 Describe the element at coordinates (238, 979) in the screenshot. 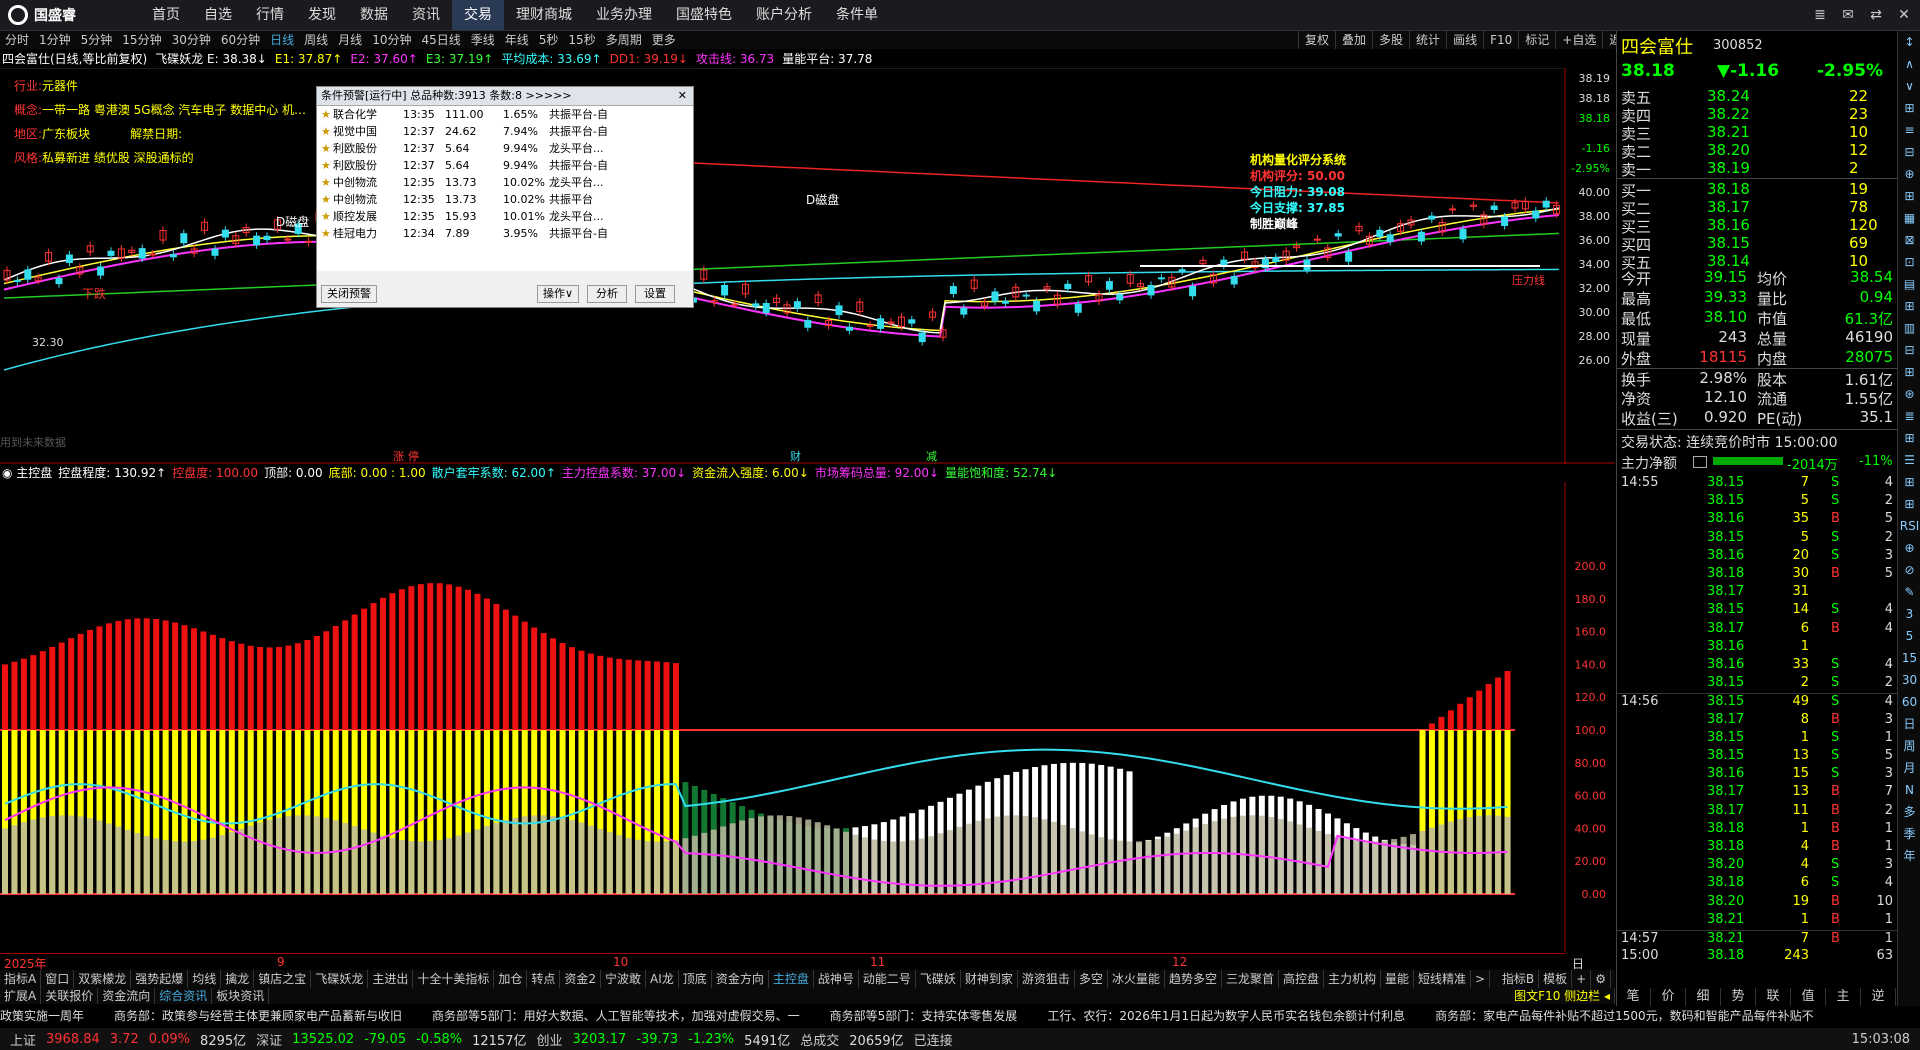

I see `indicator-tab: 擒龙` at that location.